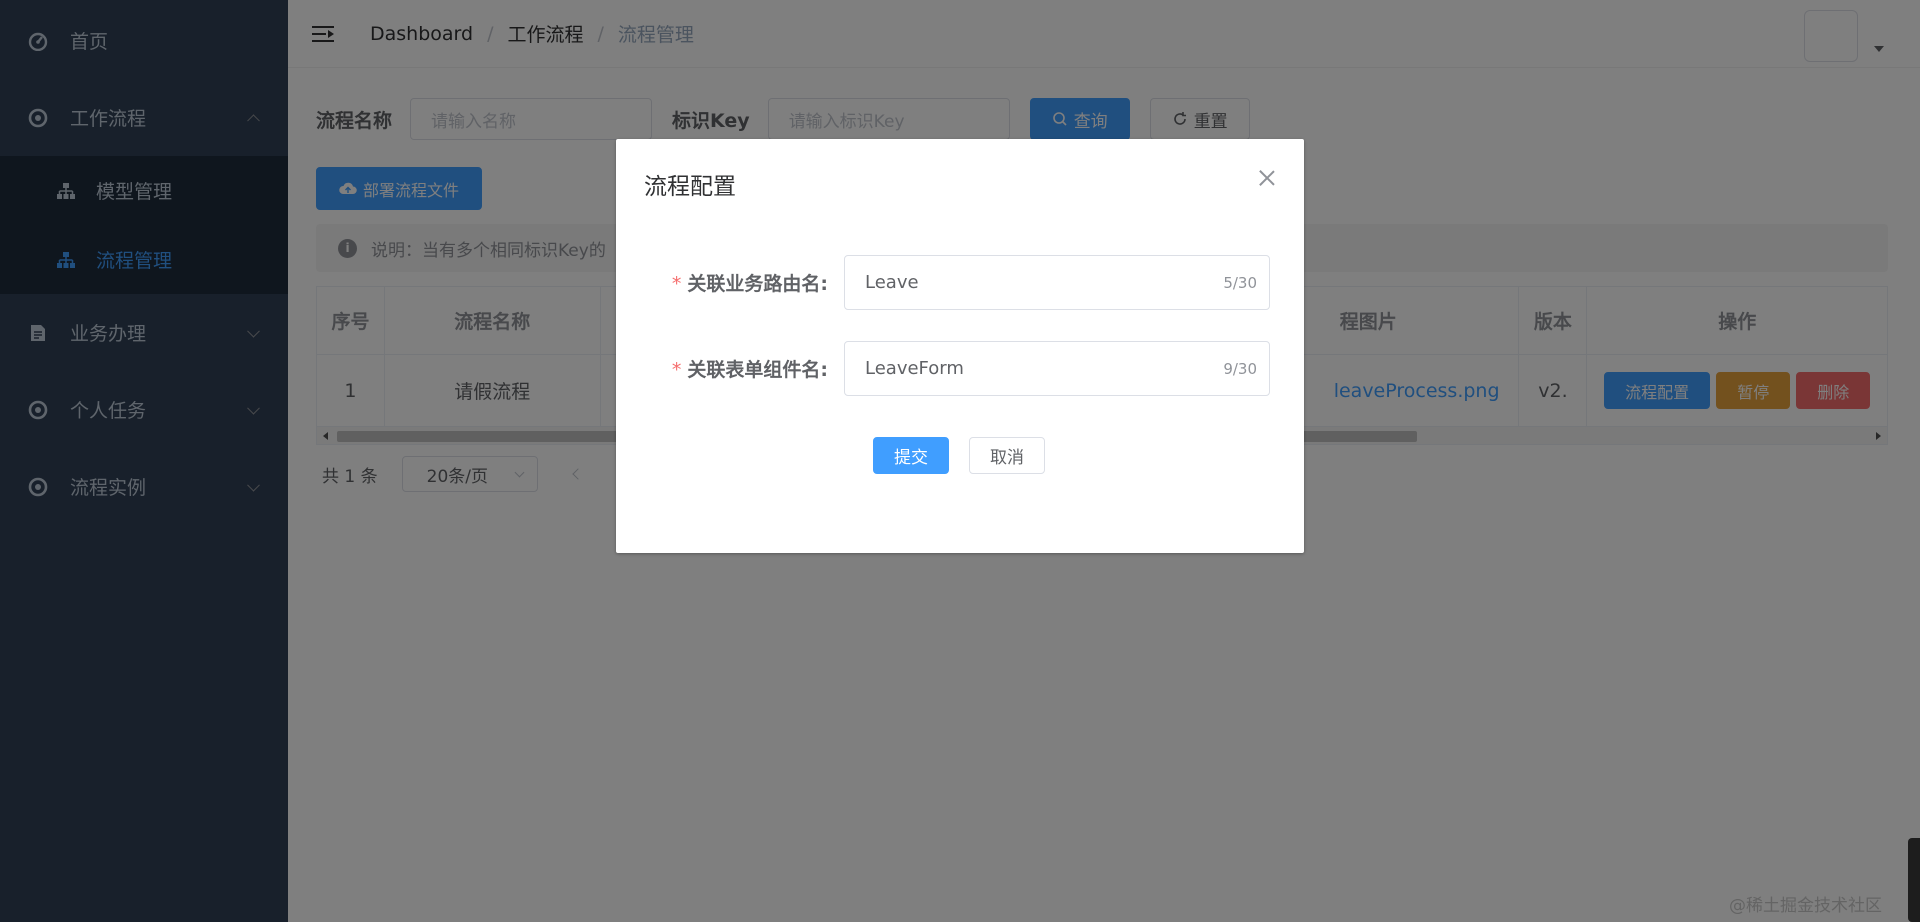 The height and width of the screenshot is (922, 1920). Describe the element at coordinates (1007, 455) in the screenshot. I see `cancel-button: 取消` at that location.